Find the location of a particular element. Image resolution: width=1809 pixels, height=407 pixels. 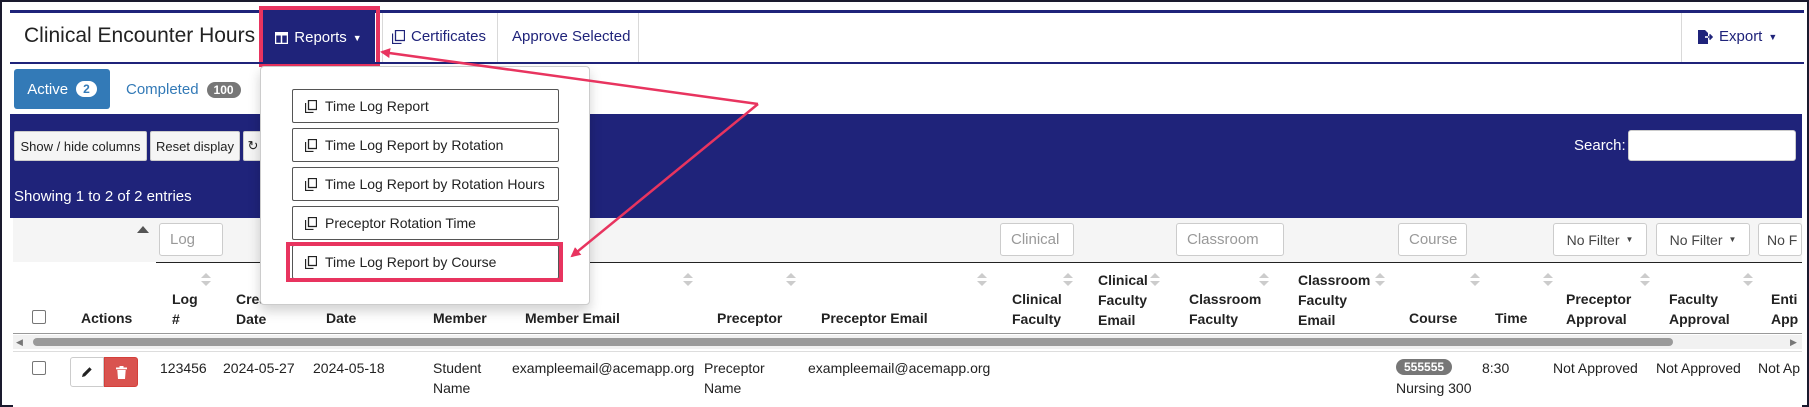

header-classroom-faculty: Classroom Faculty is located at coordinates (1225, 309).